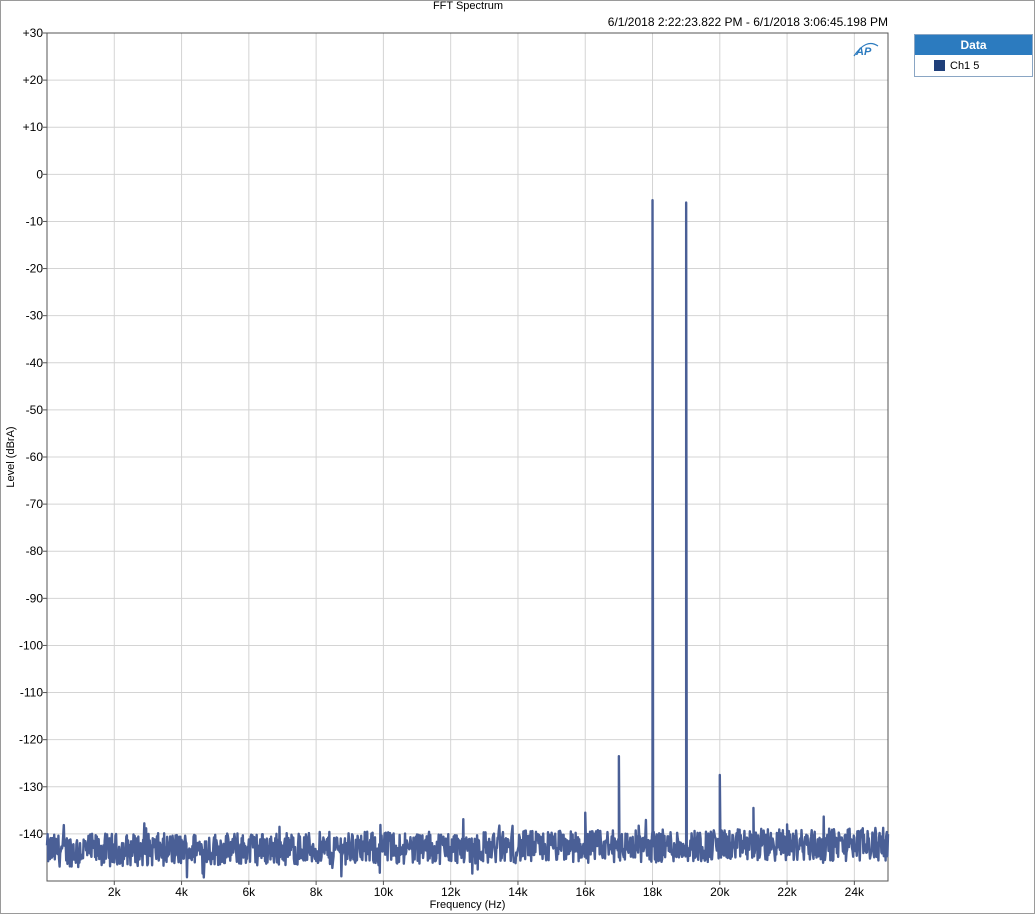 Image resolution: width=1035 pixels, height=914 pixels. Describe the element at coordinates (35, 551) in the screenshot. I see `y-tick-label: -80` at that location.